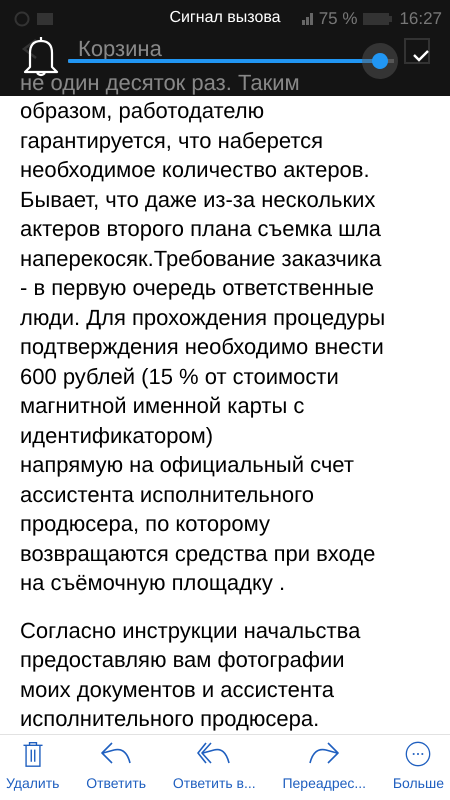 This screenshot has height=800, width=450. Describe the element at coordinates (338, 19) in the screenshot. I see `battery-percent: 75 %` at that location.